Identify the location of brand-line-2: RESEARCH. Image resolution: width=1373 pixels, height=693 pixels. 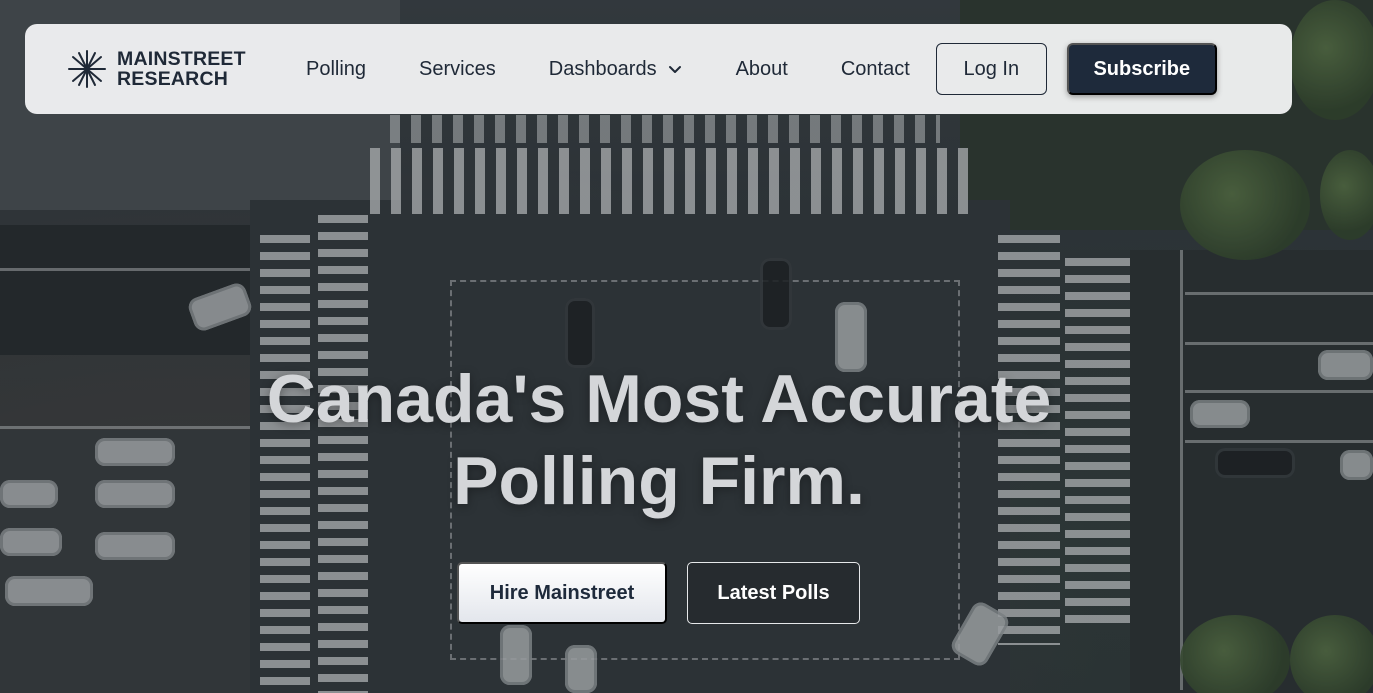
(173, 79).